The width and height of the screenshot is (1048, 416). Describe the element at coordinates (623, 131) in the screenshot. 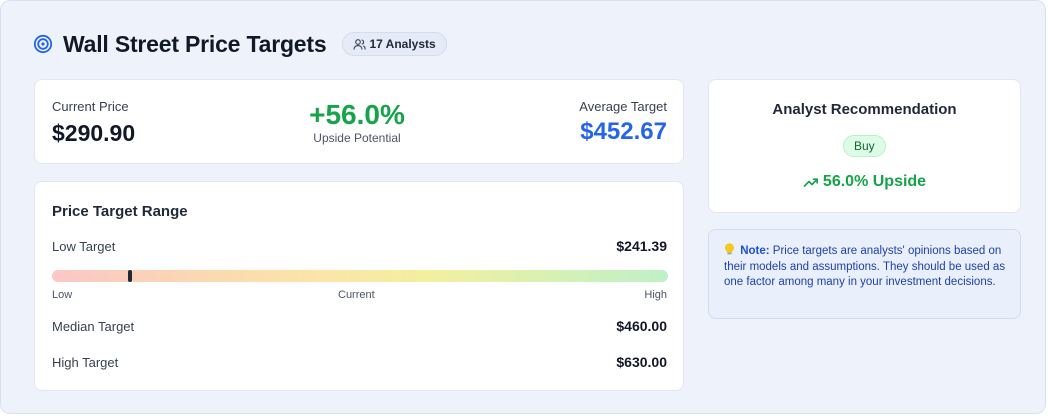

I see `average-target-value: $452.67` at that location.